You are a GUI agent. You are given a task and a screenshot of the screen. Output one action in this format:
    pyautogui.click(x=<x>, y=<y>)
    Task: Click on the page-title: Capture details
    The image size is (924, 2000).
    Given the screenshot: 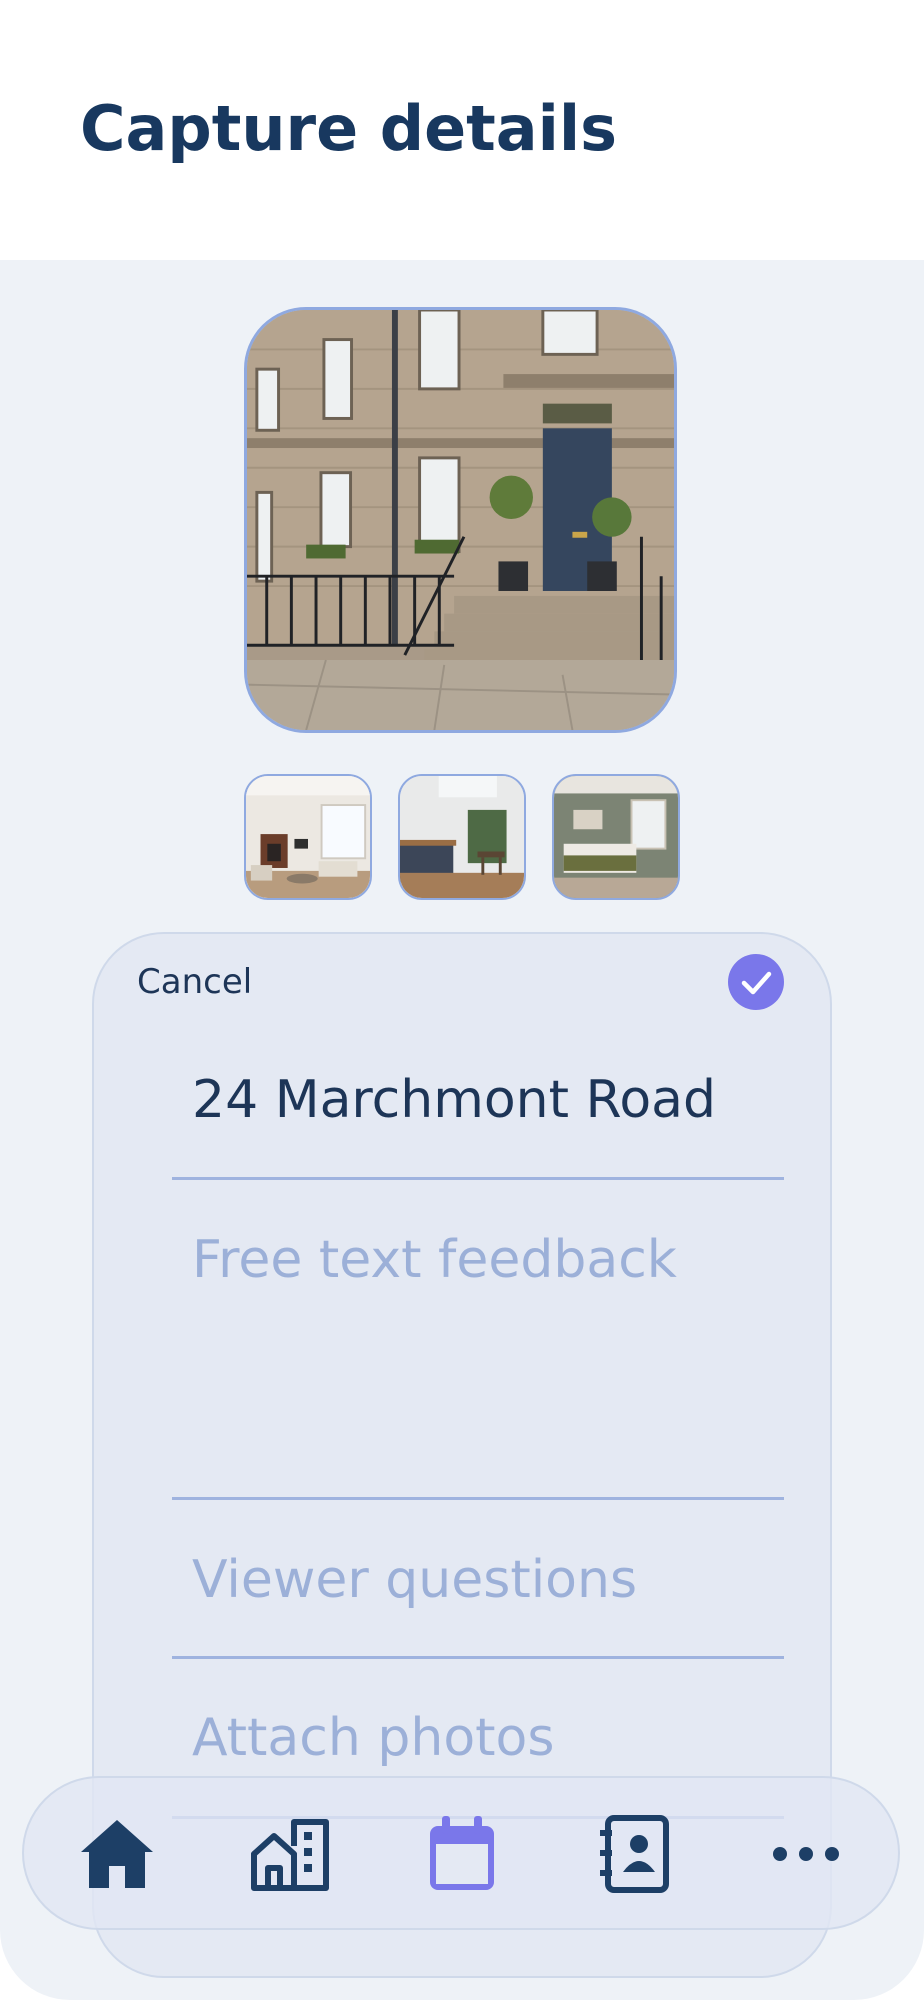 What is the action you would take?
    pyautogui.click(x=349, y=128)
    